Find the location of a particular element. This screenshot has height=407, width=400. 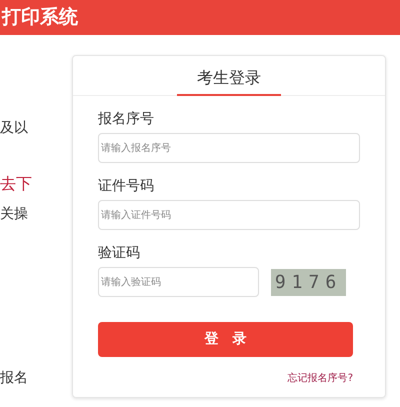

intro-text: 关操 is located at coordinates (14, 214).